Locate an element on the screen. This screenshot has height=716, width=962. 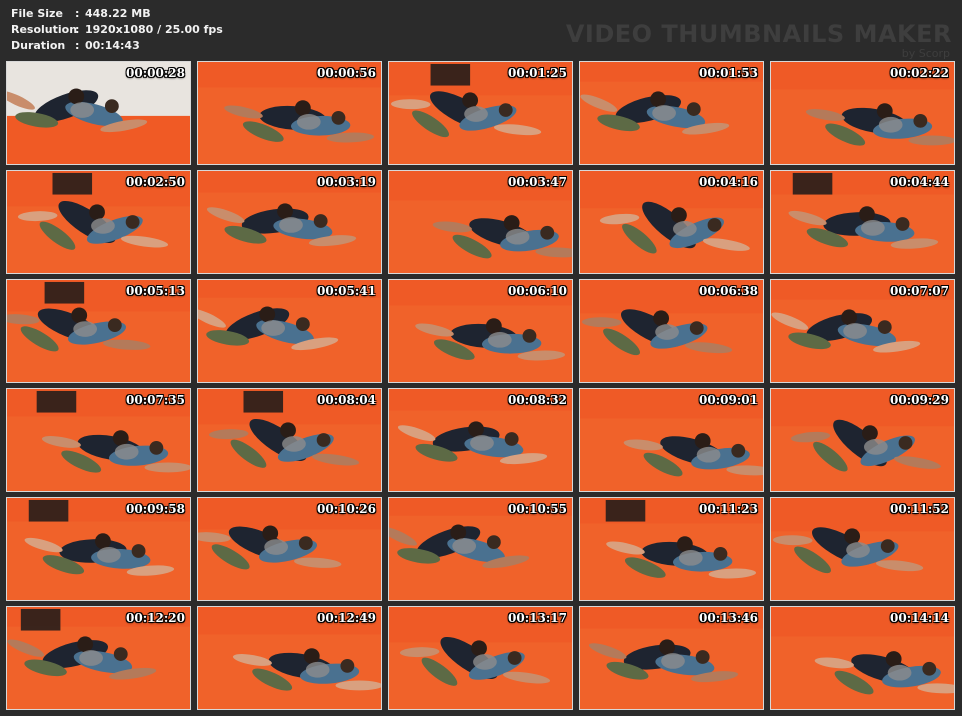
video-thumbnail: 00:07:35 is located at coordinates (98, 440).